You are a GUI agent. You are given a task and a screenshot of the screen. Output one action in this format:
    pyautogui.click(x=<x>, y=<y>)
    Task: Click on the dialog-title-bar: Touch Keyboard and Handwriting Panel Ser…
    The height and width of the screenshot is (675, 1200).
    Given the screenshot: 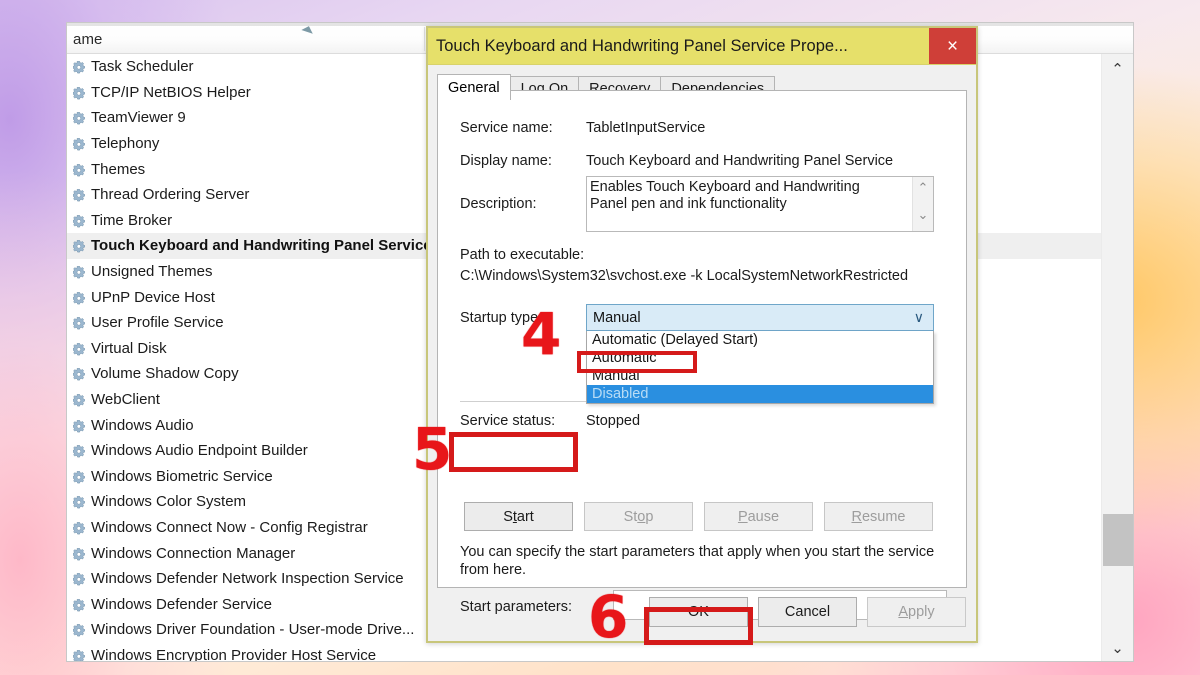 What is the action you would take?
    pyautogui.click(x=702, y=46)
    